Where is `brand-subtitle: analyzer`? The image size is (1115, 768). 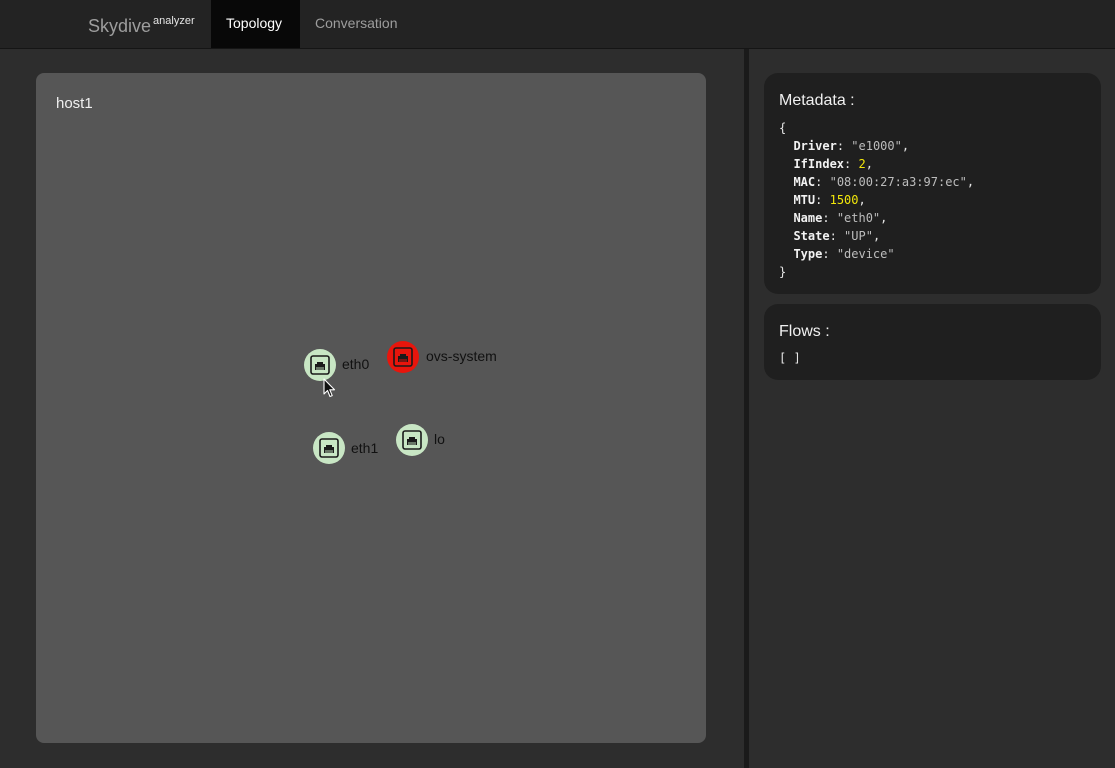 brand-subtitle: analyzer is located at coordinates (174, 21).